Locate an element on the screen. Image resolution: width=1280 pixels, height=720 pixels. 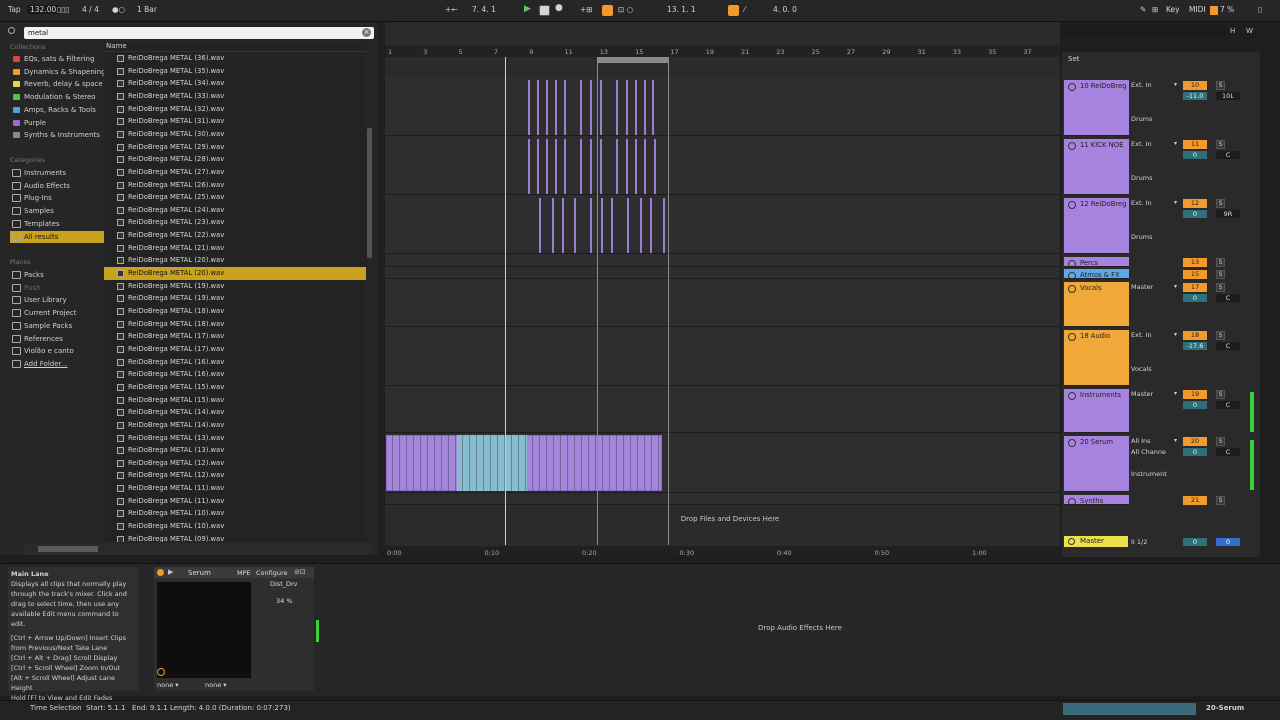
file-item: ReiDoBrega METAL (23).wav is located at coordinates (235, 222).